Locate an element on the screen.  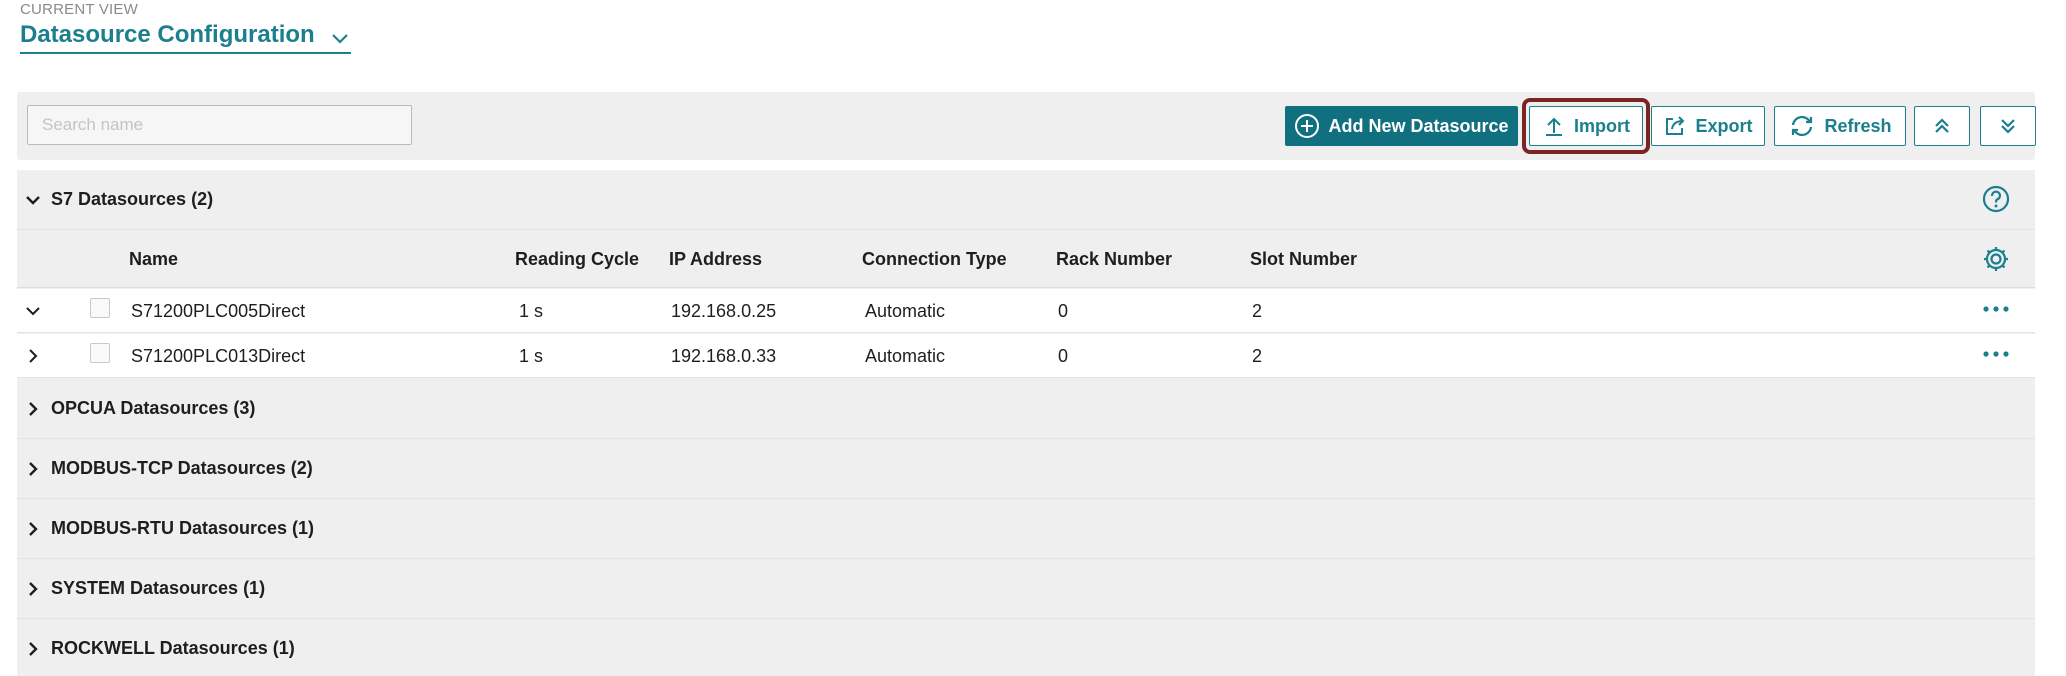
group-modbus-rtu: MODBUS-RTU Datasources (1) is located at coordinates (1026, 529).